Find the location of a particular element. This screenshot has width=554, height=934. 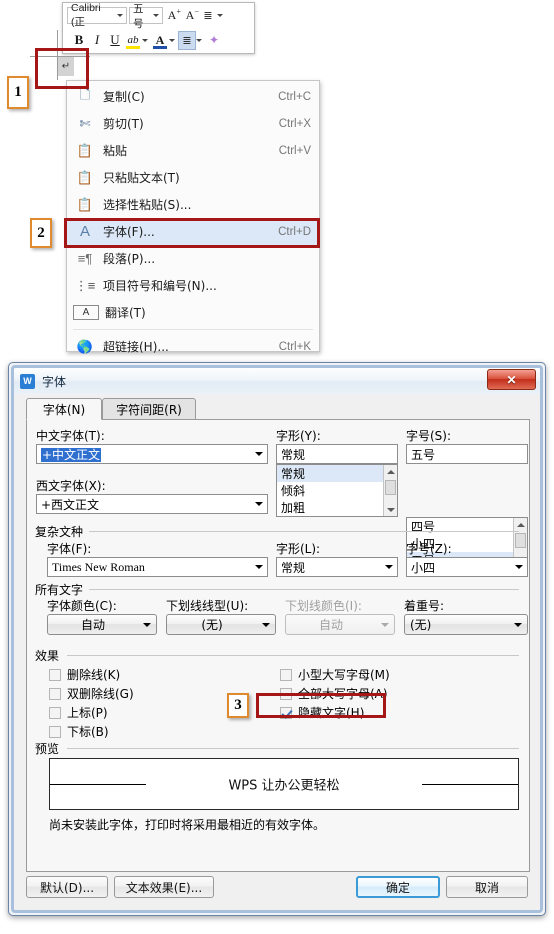

checkbox-label: 双删除线(G) is located at coordinates (100, 694).